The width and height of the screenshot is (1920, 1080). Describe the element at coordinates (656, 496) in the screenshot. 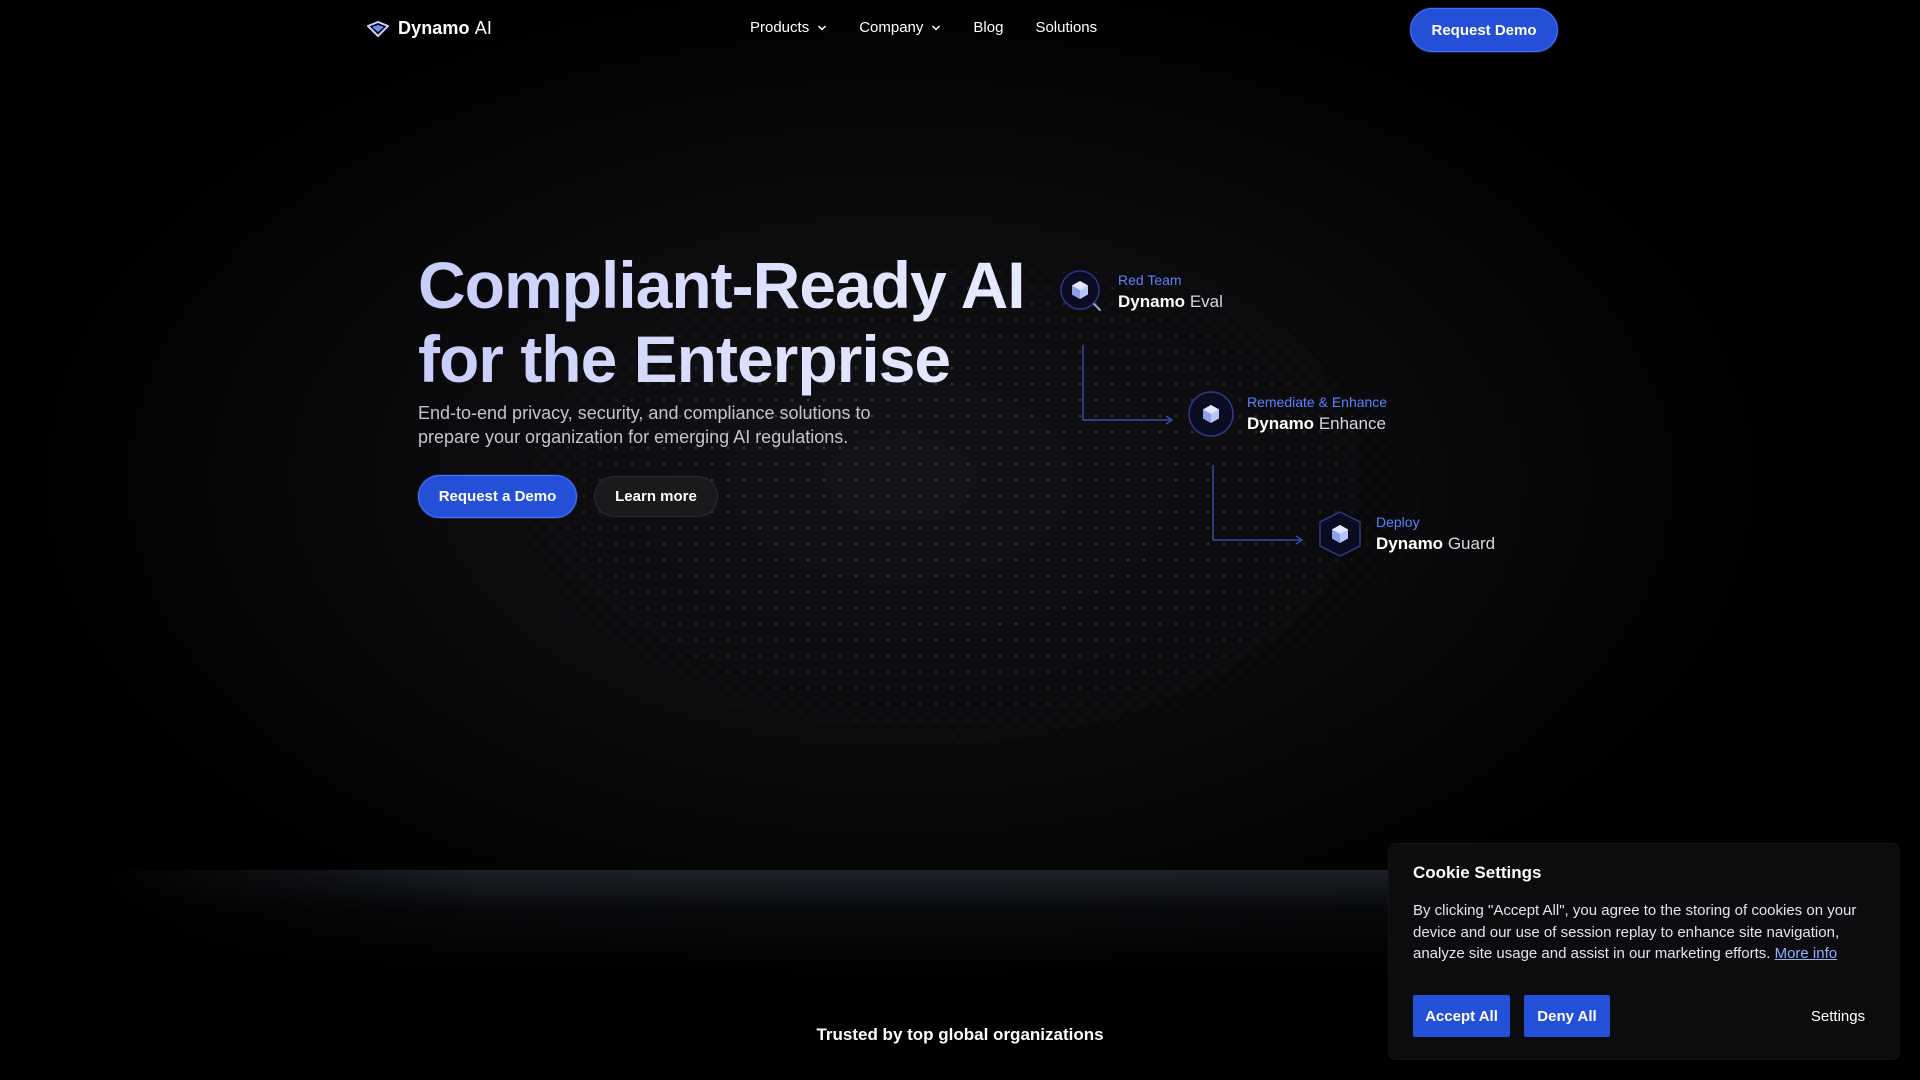

I see `learn-more-button: Learn more` at that location.